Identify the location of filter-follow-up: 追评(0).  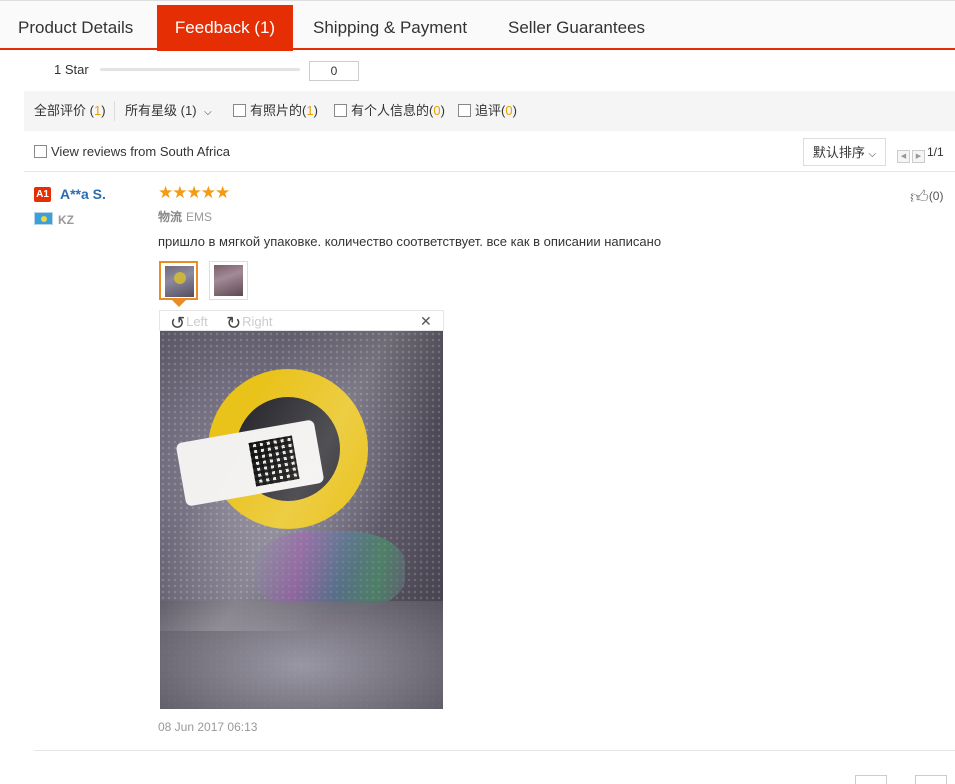
(487, 111).